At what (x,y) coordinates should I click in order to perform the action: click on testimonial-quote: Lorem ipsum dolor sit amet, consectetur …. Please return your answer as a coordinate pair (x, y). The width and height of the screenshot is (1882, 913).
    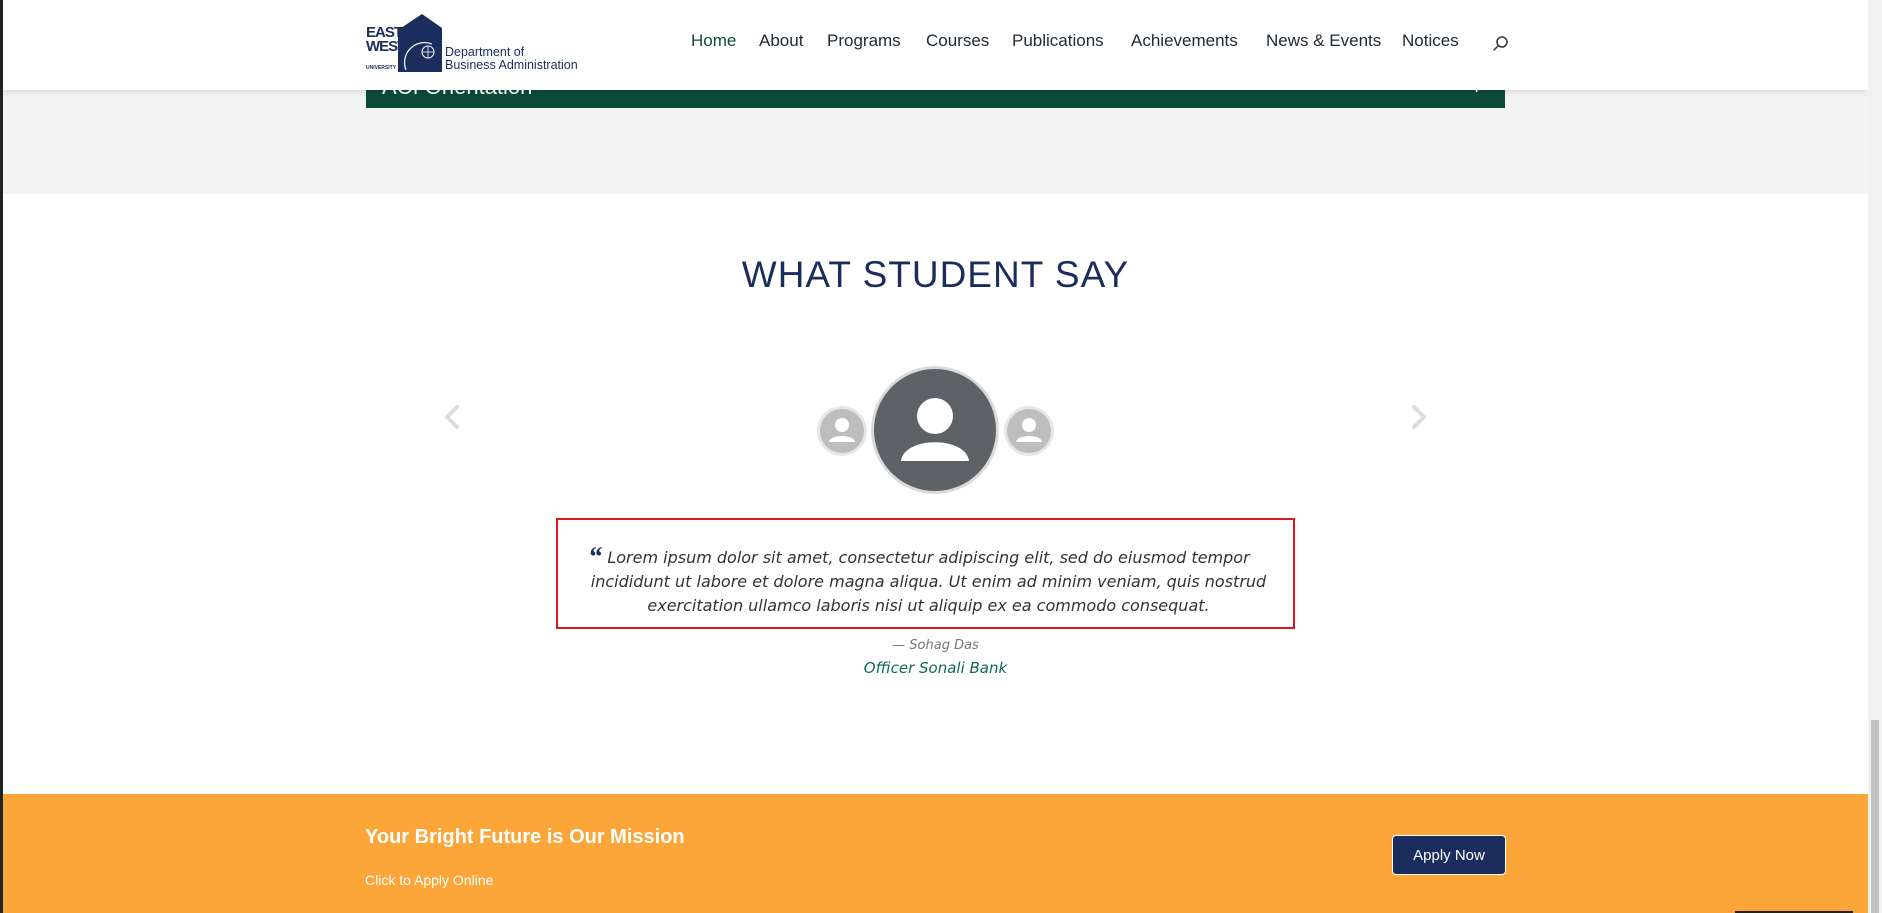
    Looking at the image, I should click on (928, 581).